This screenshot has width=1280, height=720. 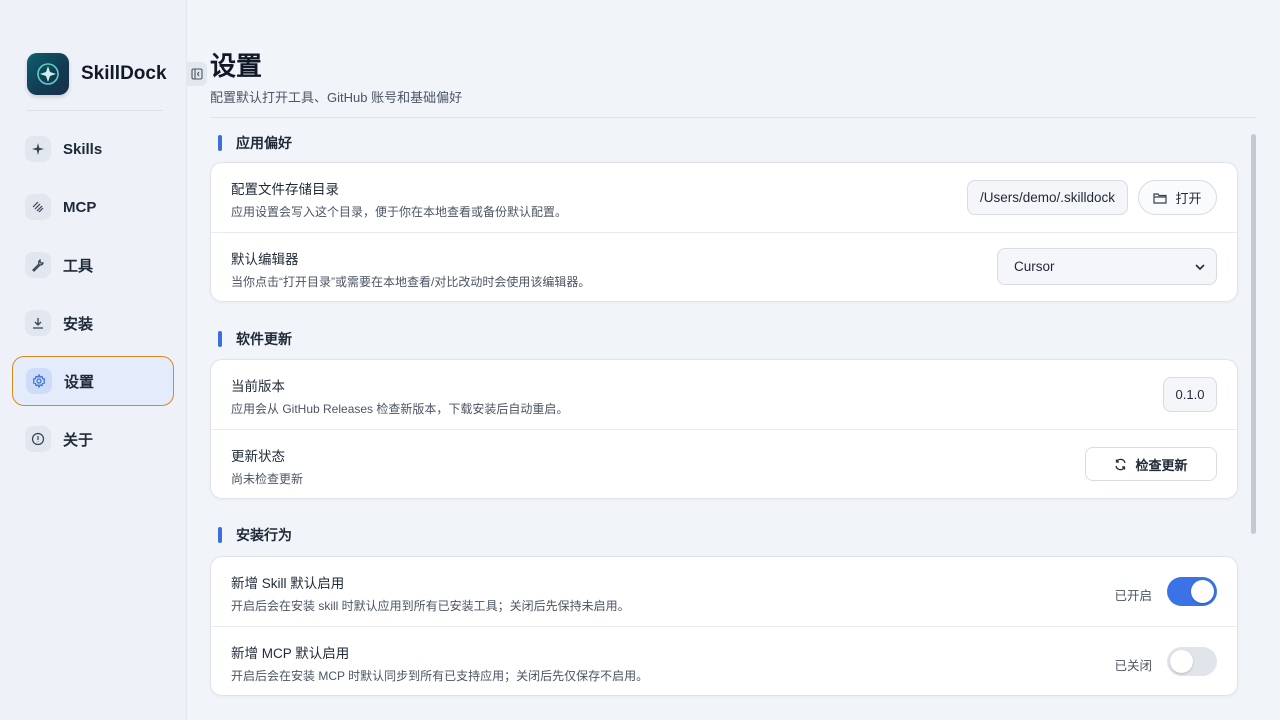 What do you see at coordinates (1161, 465) in the screenshot?
I see `check-update-label: 检查更新` at bounding box center [1161, 465].